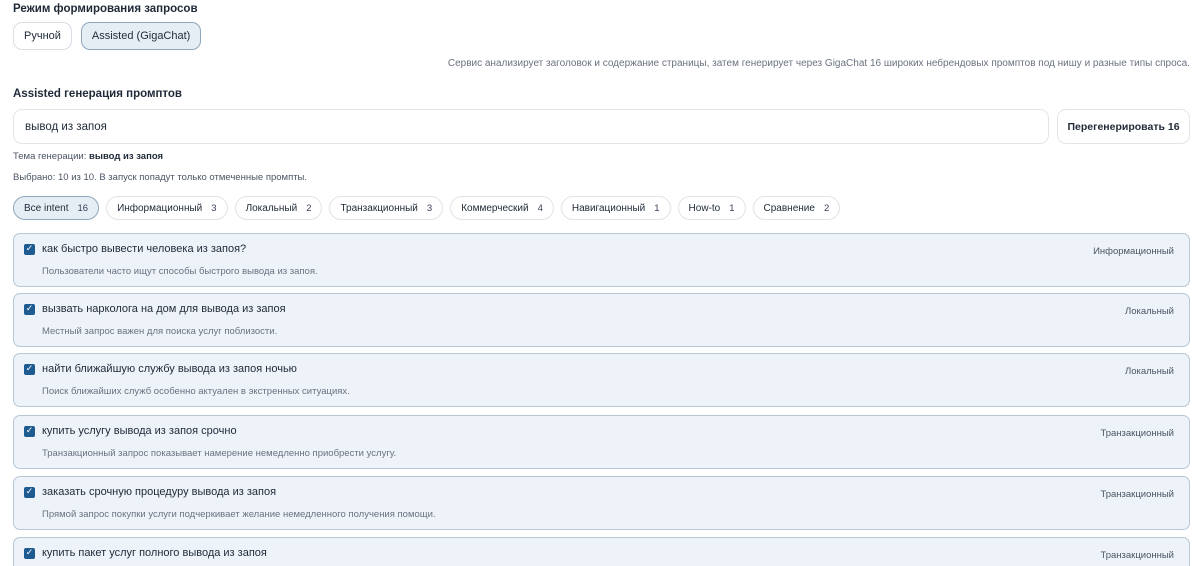 The height and width of the screenshot is (566, 1200). What do you see at coordinates (789, 208) in the screenshot?
I see `filter-label: Сравнение` at bounding box center [789, 208].